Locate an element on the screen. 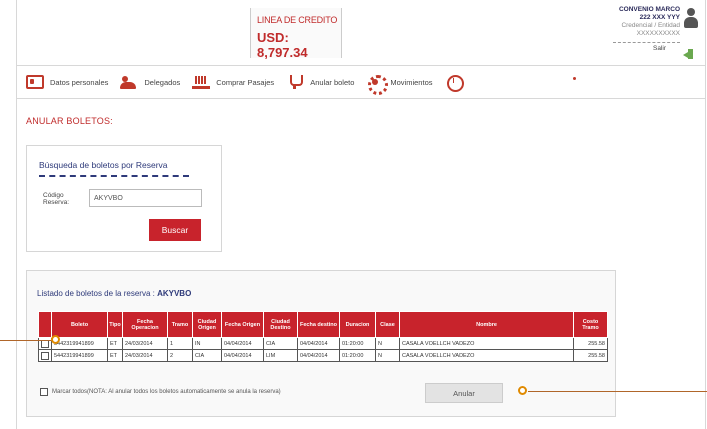 The image size is (707, 429). row-checkbox is located at coordinates (45, 355).